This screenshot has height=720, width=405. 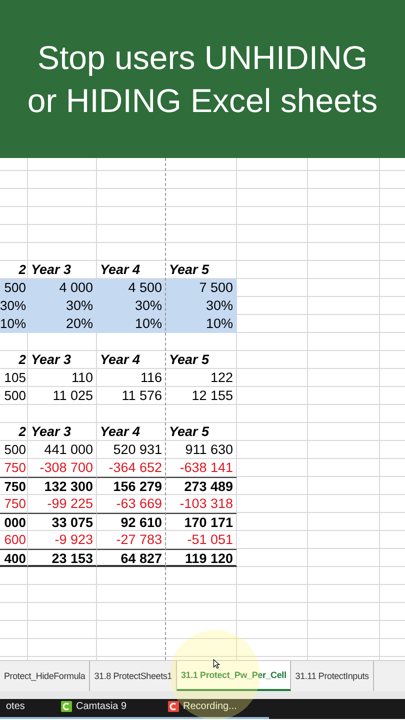 I want to click on table-cell: 400, so click(x=14, y=558).